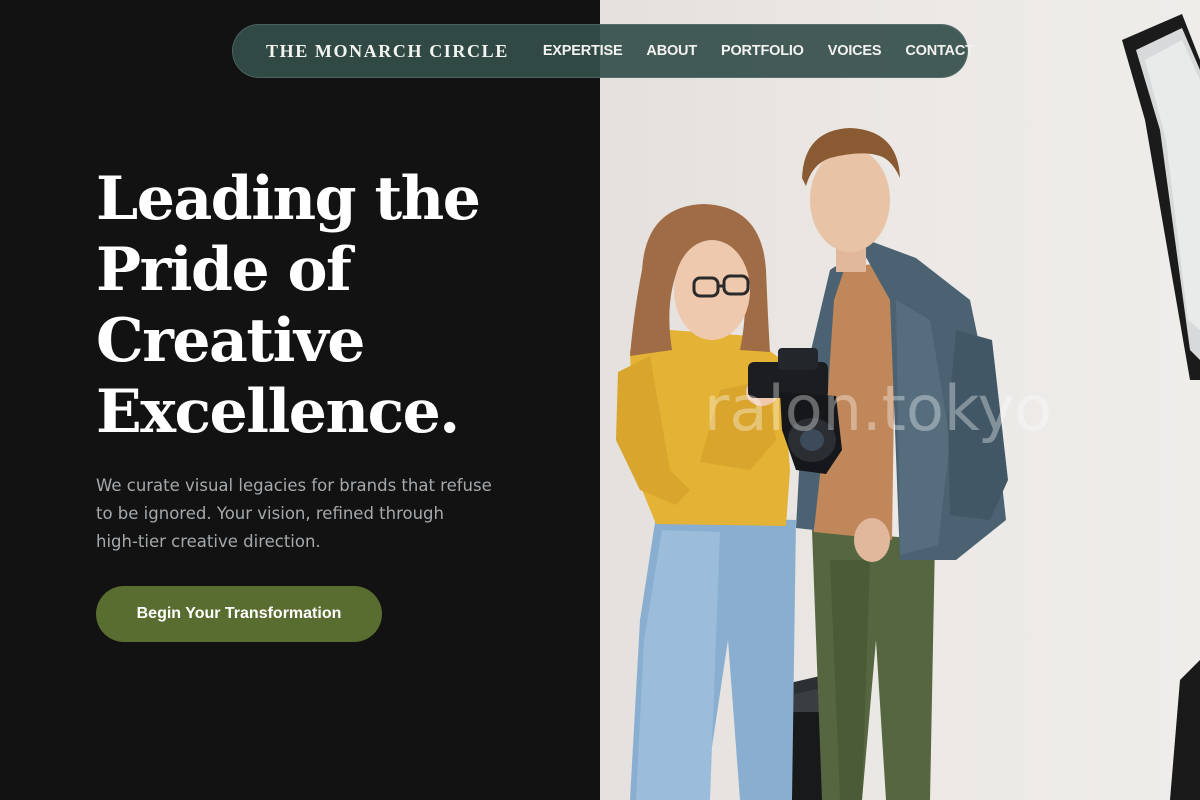 The image size is (1200, 800). What do you see at coordinates (288, 199) in the screenshot?
I see `hero-headline-line: Leading the` at bounding box center [288, 199].